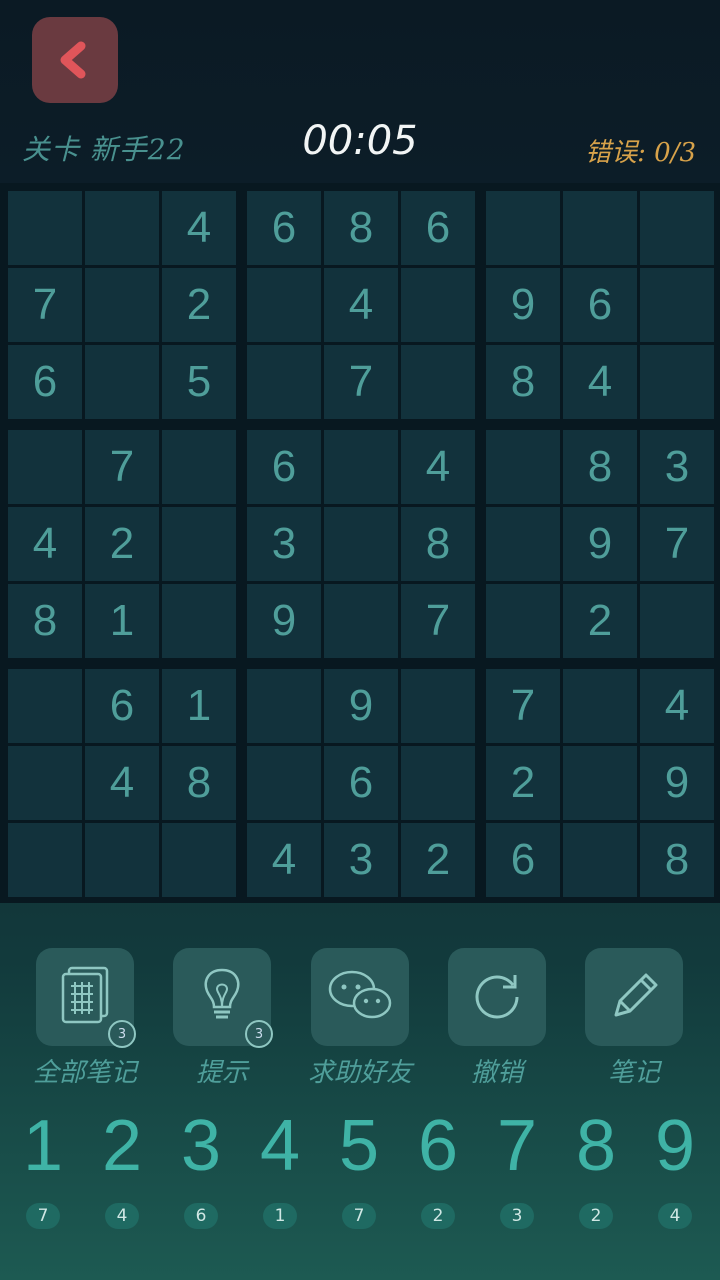  What do you see at coordinates (75, 60) in the screenshot?
I see `back-button` at bounding box center [75, 60].